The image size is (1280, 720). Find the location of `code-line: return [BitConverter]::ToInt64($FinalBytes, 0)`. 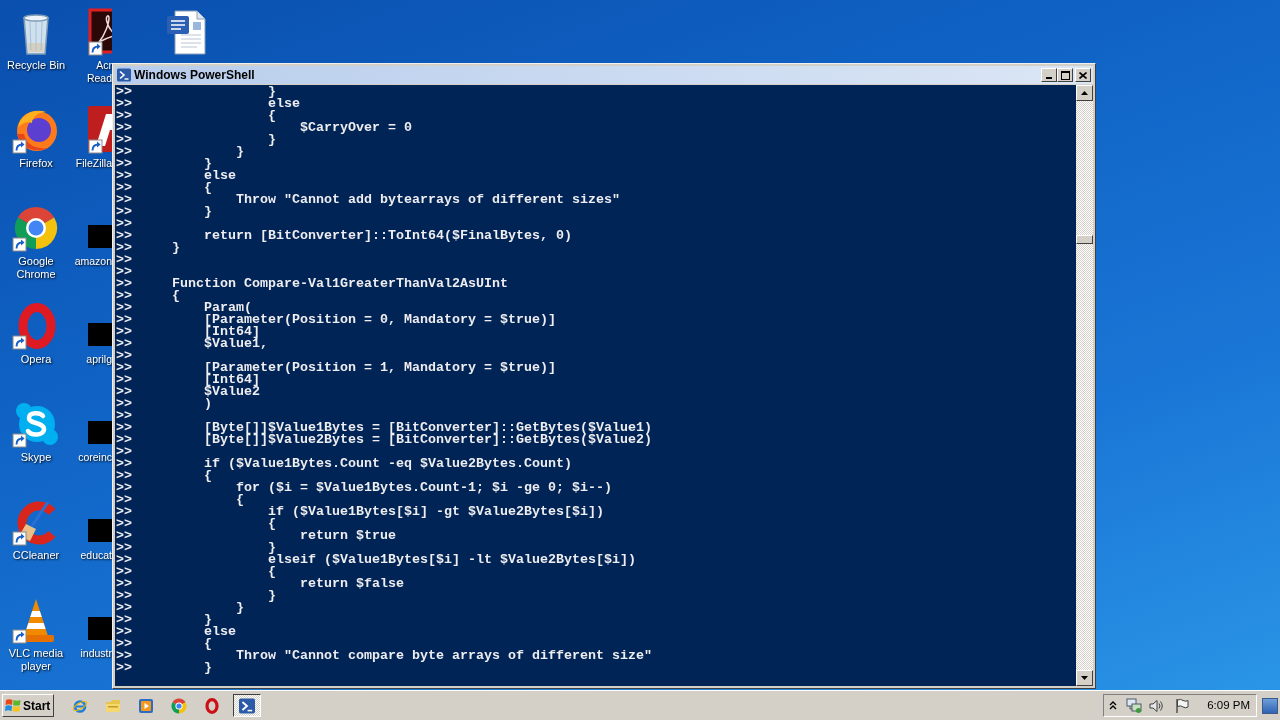

code-line: return [BitConverter]::ToInt64($FinalBytes, 0) is located at coordinates (388, 236).